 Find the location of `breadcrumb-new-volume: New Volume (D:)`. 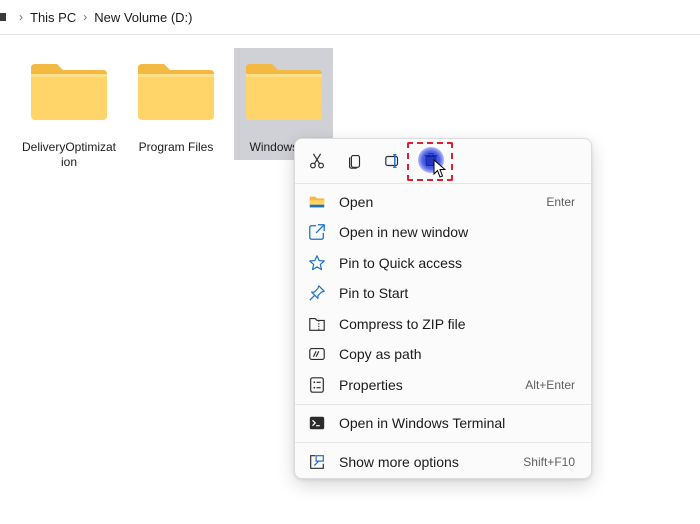

breadcrumb-new-volume: New Volume (D:) is located at coordinates (143, 17).